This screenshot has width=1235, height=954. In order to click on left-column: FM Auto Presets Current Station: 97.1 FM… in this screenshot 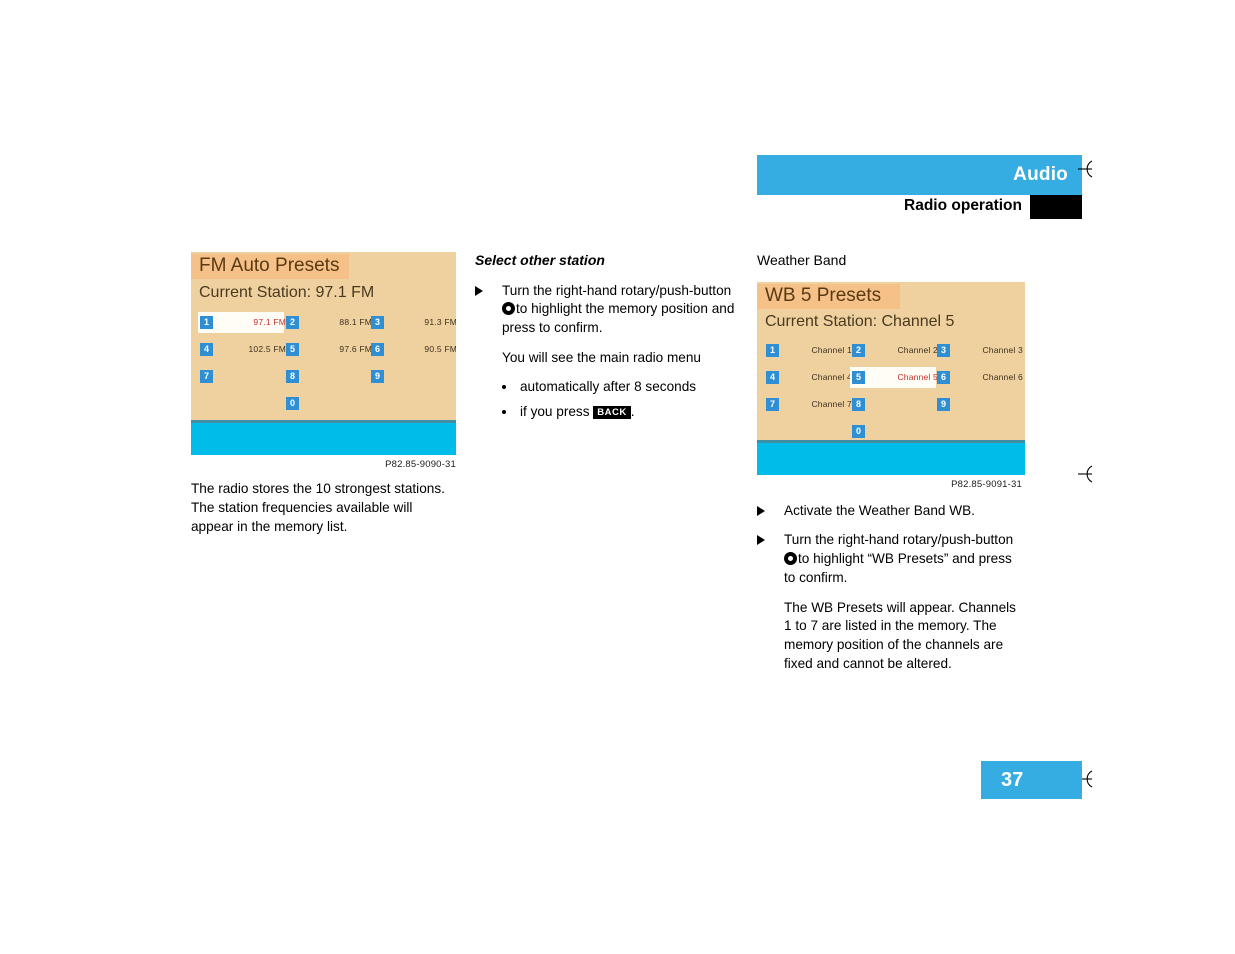, I will do `click(323, 399)`.